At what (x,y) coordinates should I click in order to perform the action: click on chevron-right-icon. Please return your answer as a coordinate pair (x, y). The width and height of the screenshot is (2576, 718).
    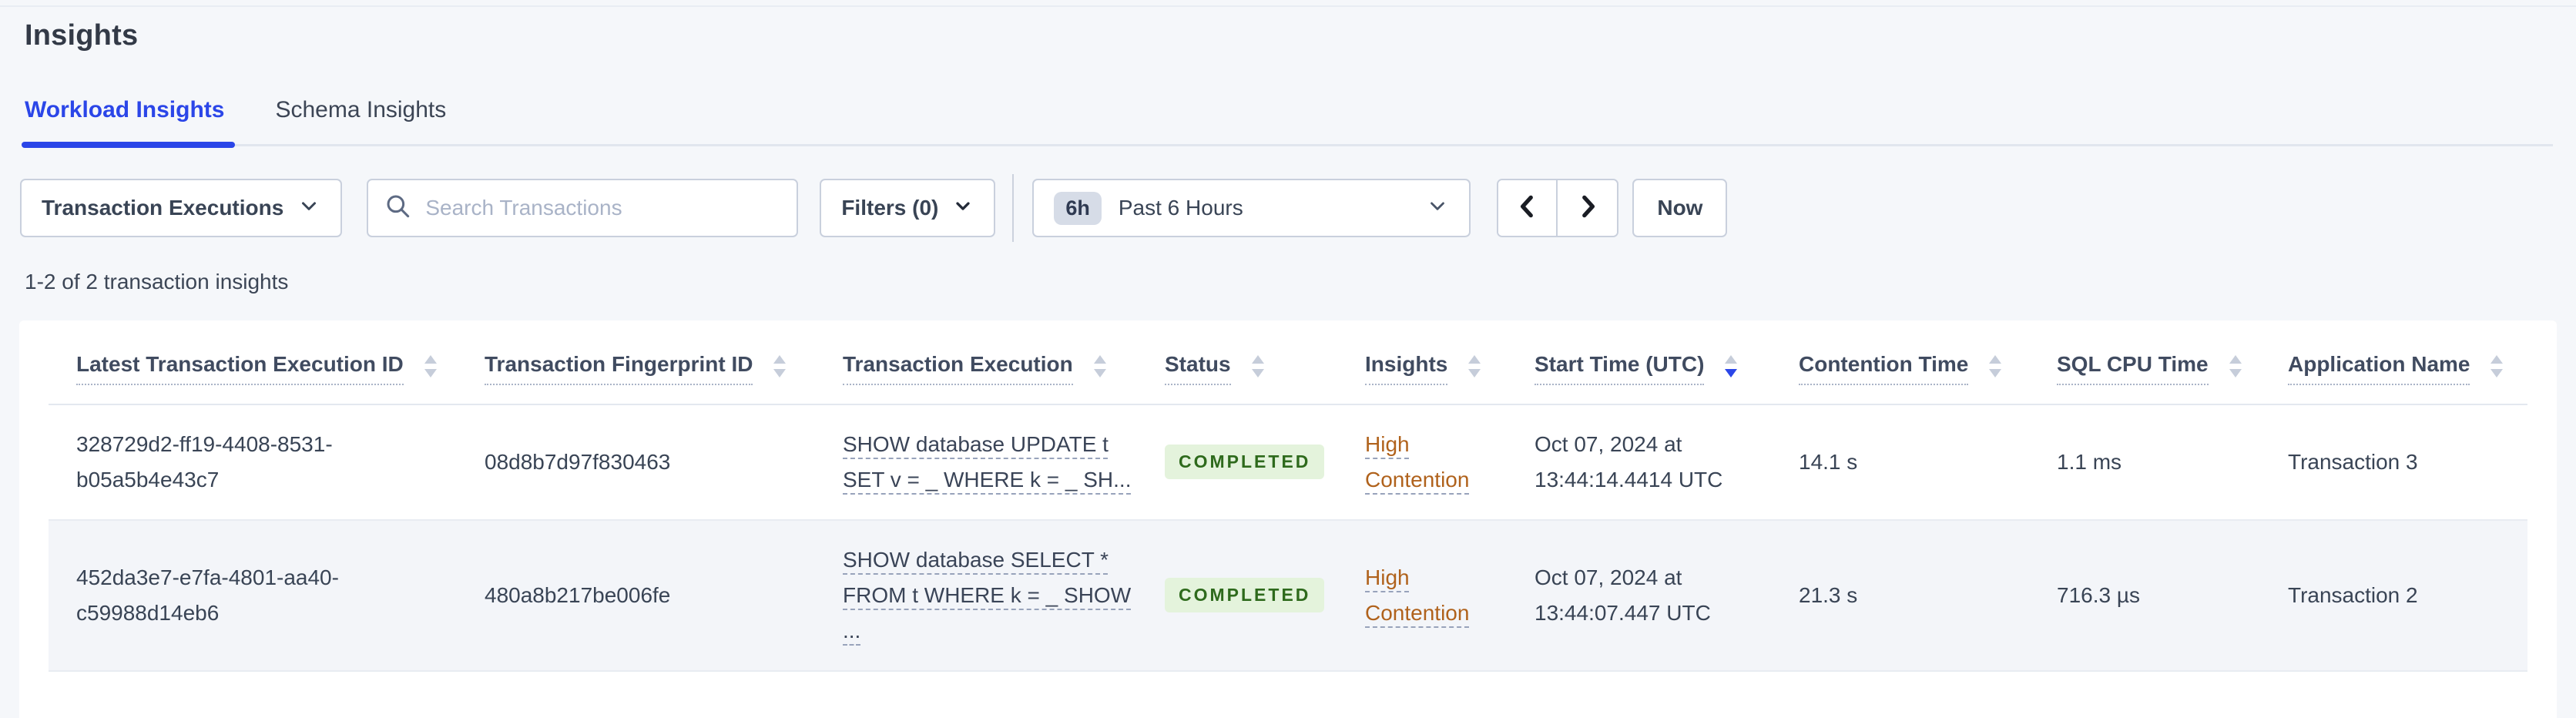
    Looking at the image, I should click on (1588, 208).